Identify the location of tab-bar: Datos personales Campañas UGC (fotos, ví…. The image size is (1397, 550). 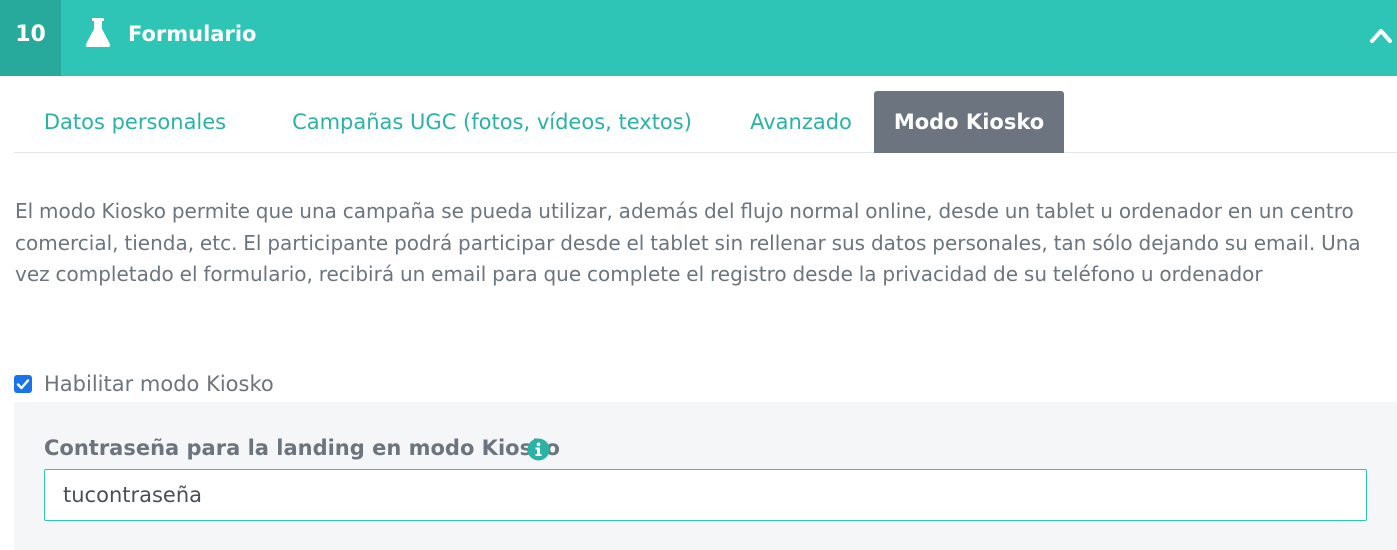
(705, 122).